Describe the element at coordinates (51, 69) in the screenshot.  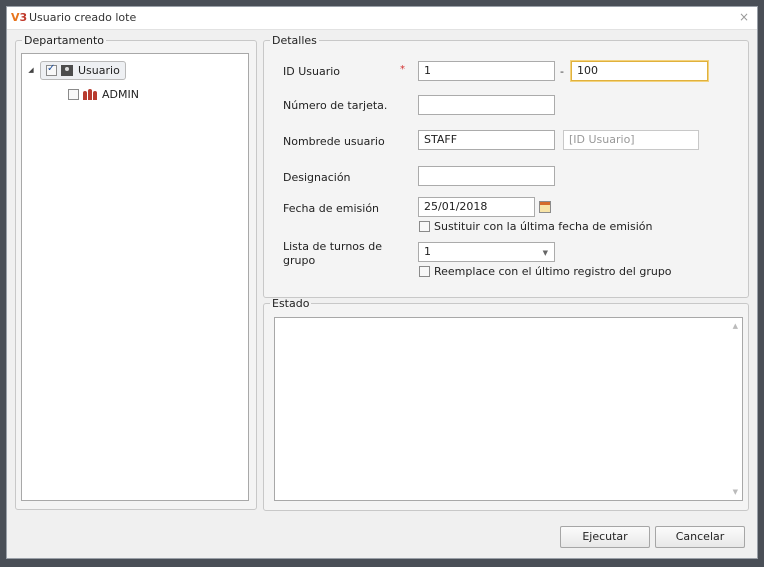
I see `usuario-checkbox` at that location.